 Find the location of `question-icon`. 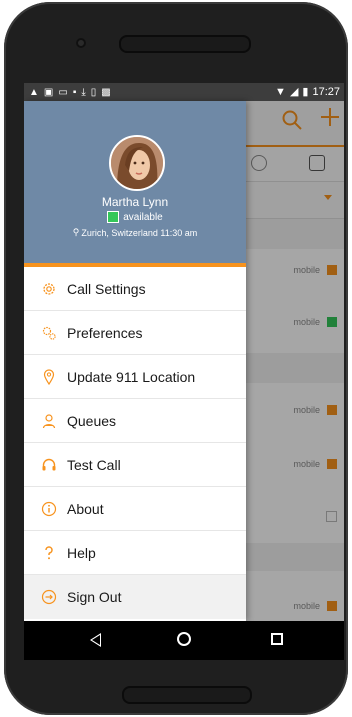

question-icon is located at coordinates (49, 553).